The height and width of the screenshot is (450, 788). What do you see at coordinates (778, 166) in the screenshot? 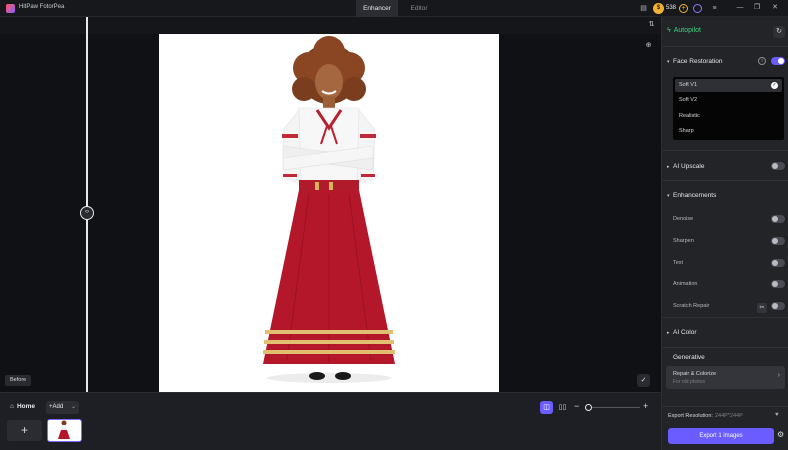
I see `ai-upscale-toggle` at bounding box center [778, 166].